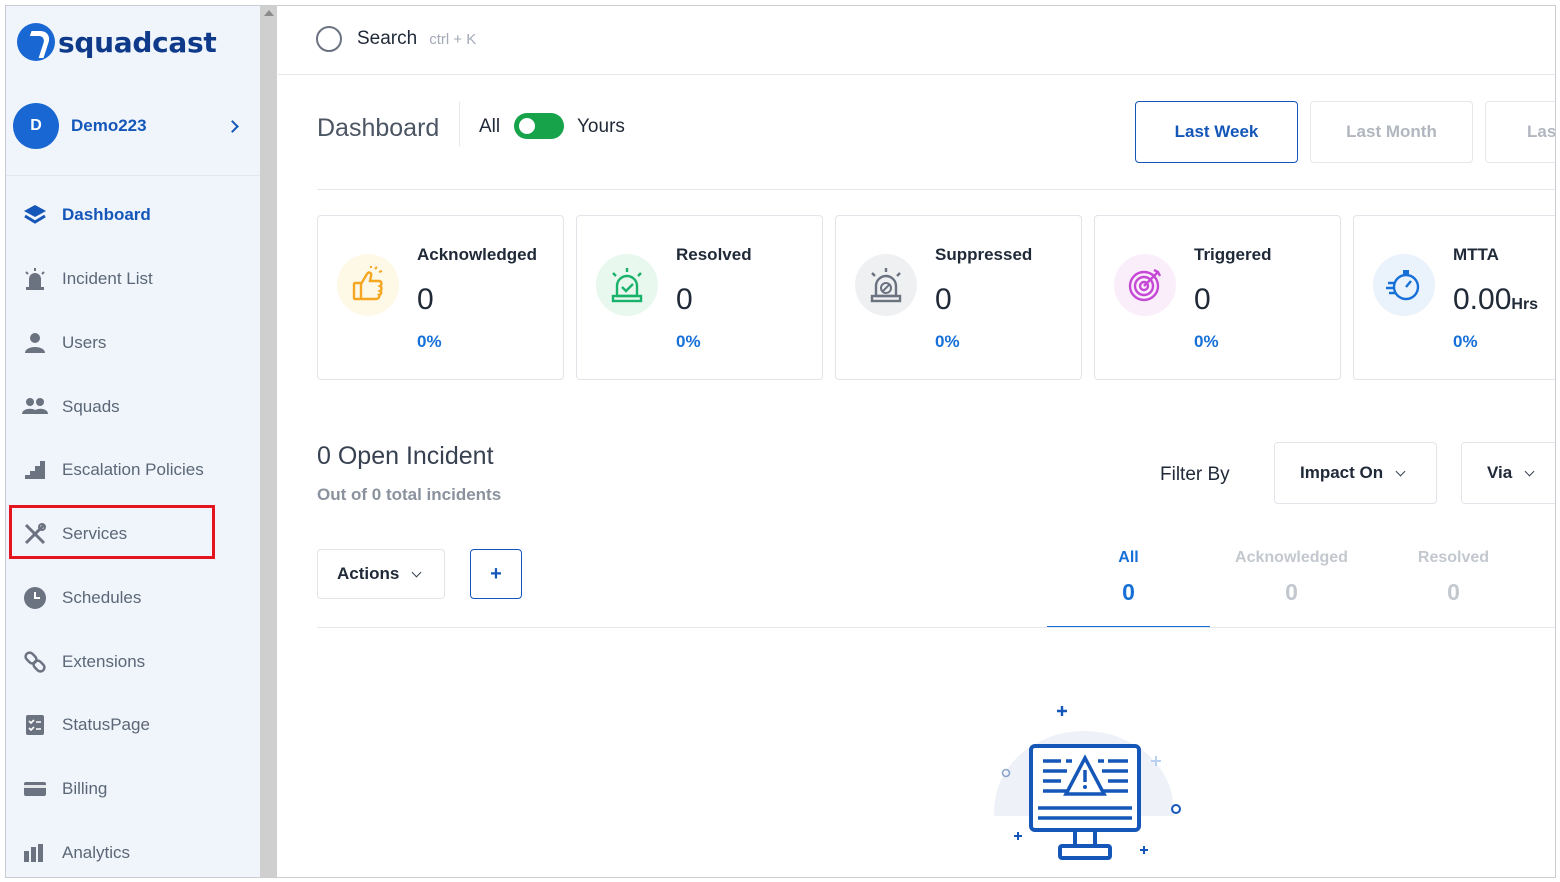 This screenshot has width=1560, height=882. I want to click on via-dropdown: Via, so click(1508, 473).